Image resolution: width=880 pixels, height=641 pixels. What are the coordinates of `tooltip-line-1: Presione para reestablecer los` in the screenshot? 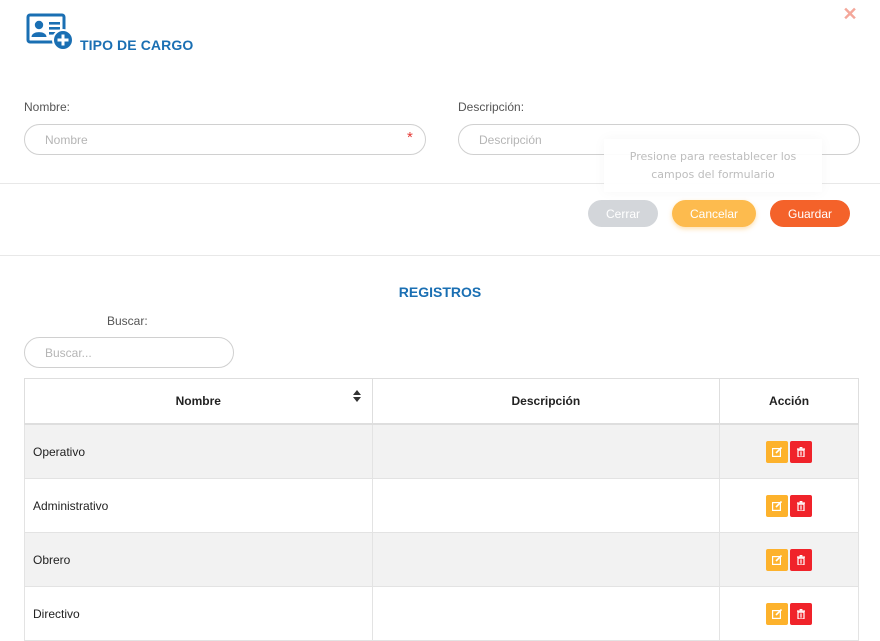 It's located at (713, 156).